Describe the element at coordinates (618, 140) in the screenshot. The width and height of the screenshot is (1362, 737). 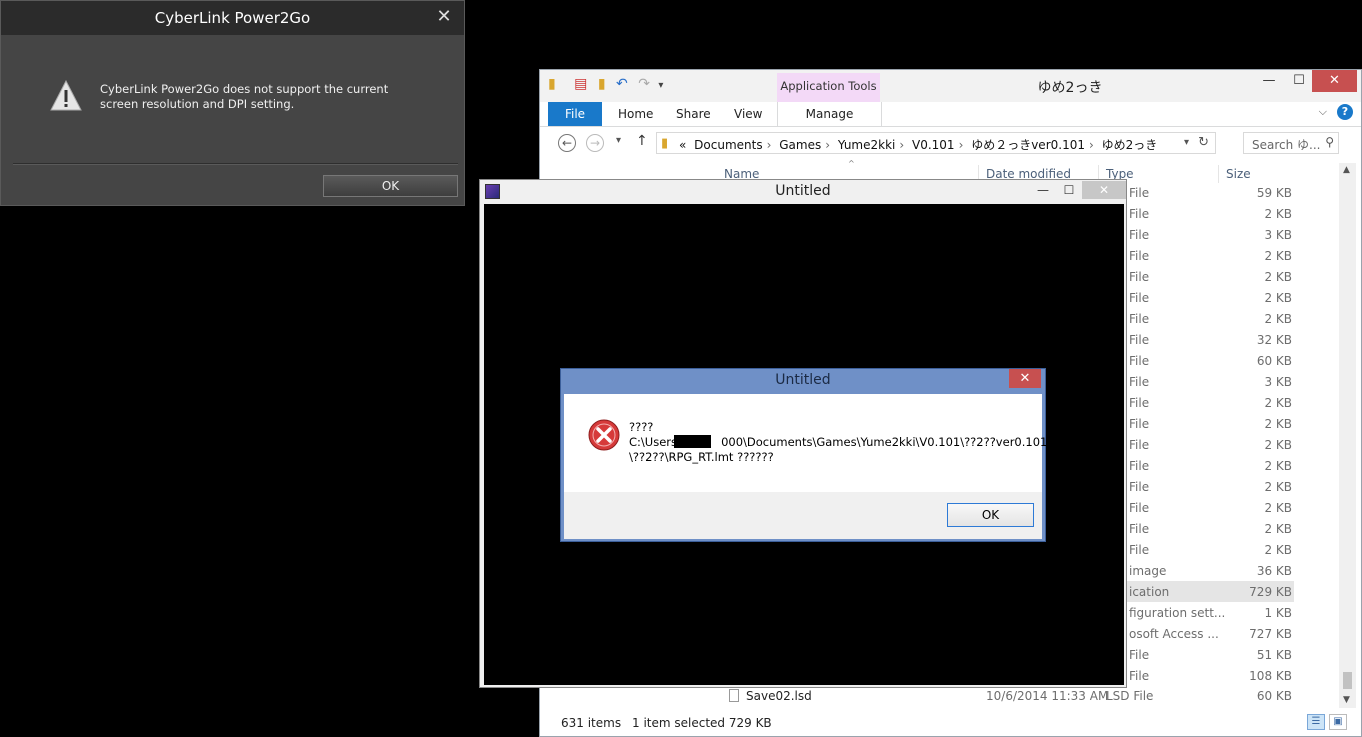
I see `recent-locations-icon: ▾` at that location.